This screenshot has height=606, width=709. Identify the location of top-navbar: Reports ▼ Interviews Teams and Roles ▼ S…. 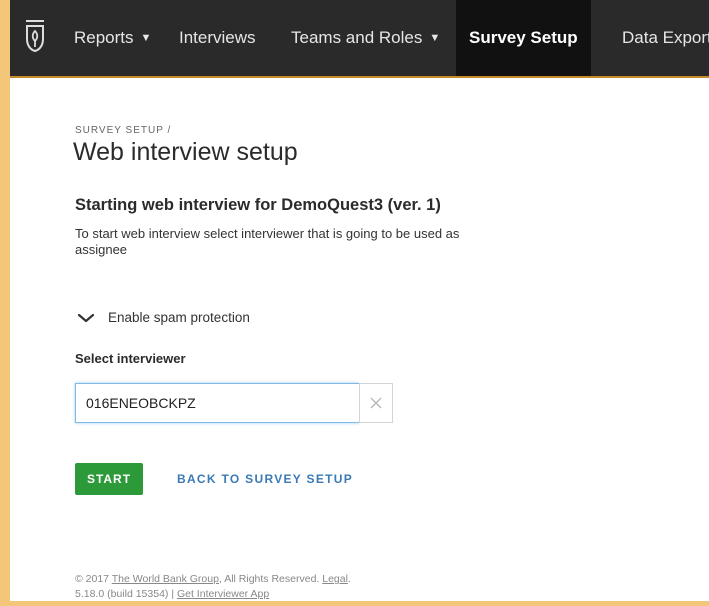
(359, 39).